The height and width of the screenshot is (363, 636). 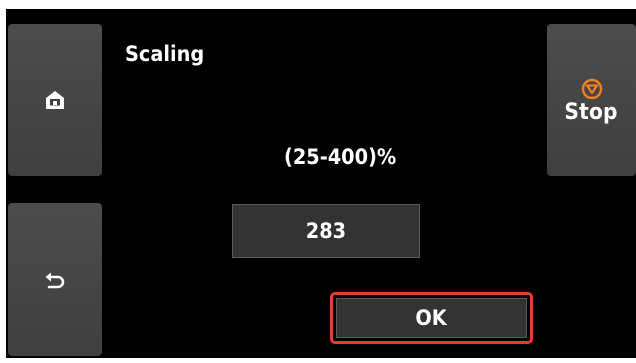 I want to click on scaling-value-field: 283, so click(x=326, y=231).